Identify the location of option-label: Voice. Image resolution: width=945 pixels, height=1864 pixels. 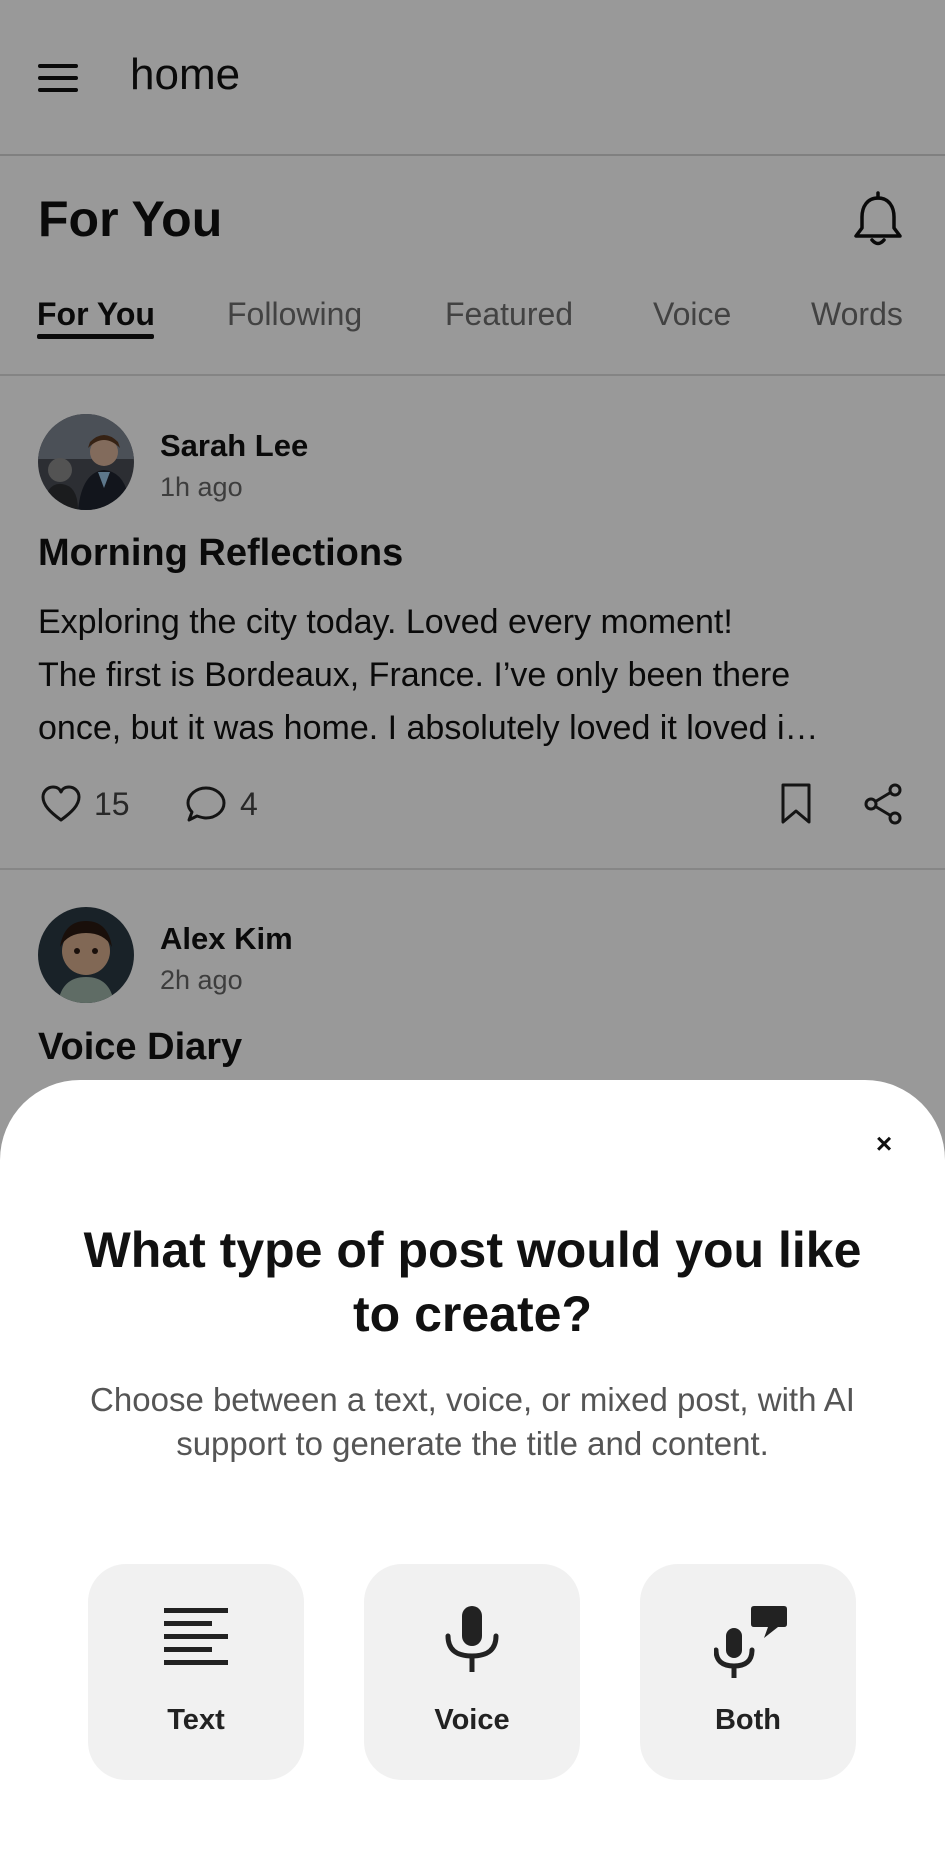
(472, 1720).